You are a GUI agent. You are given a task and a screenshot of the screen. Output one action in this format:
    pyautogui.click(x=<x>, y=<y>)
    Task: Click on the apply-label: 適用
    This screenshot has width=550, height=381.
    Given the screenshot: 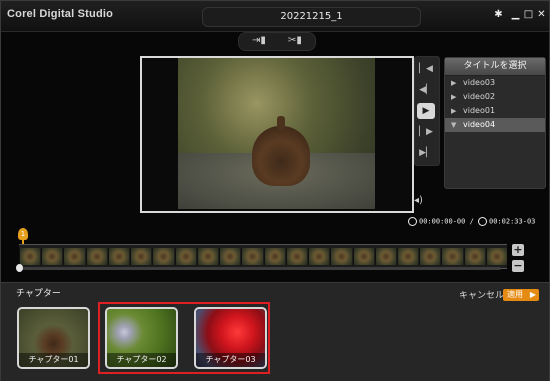 What is the action you would take?
    pyautogui.click(x=515, y=294)
    